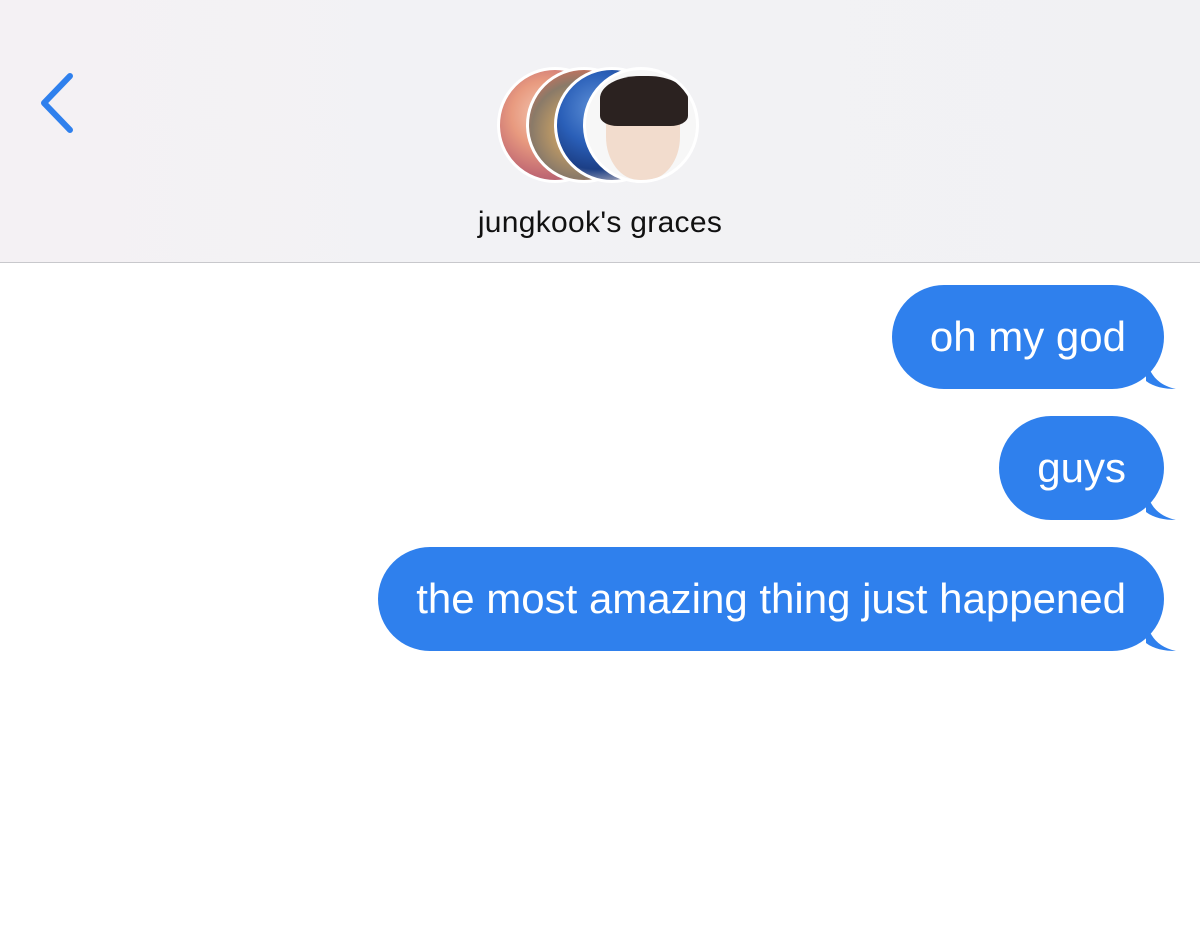 The height and width of the screenshot is (938, 1200). I want to click on conversation-title: jungkook's graces, so click(600, 223).